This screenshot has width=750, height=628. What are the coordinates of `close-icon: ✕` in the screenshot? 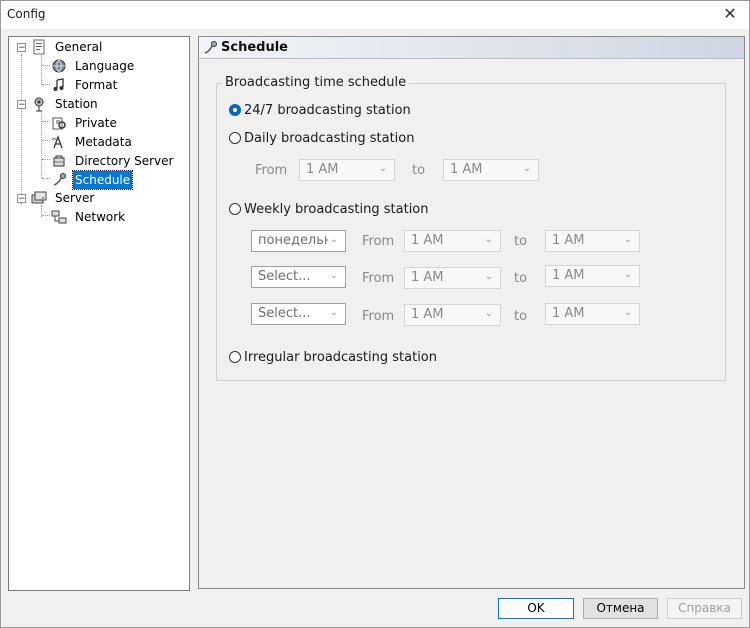 It's located at (730, 14).